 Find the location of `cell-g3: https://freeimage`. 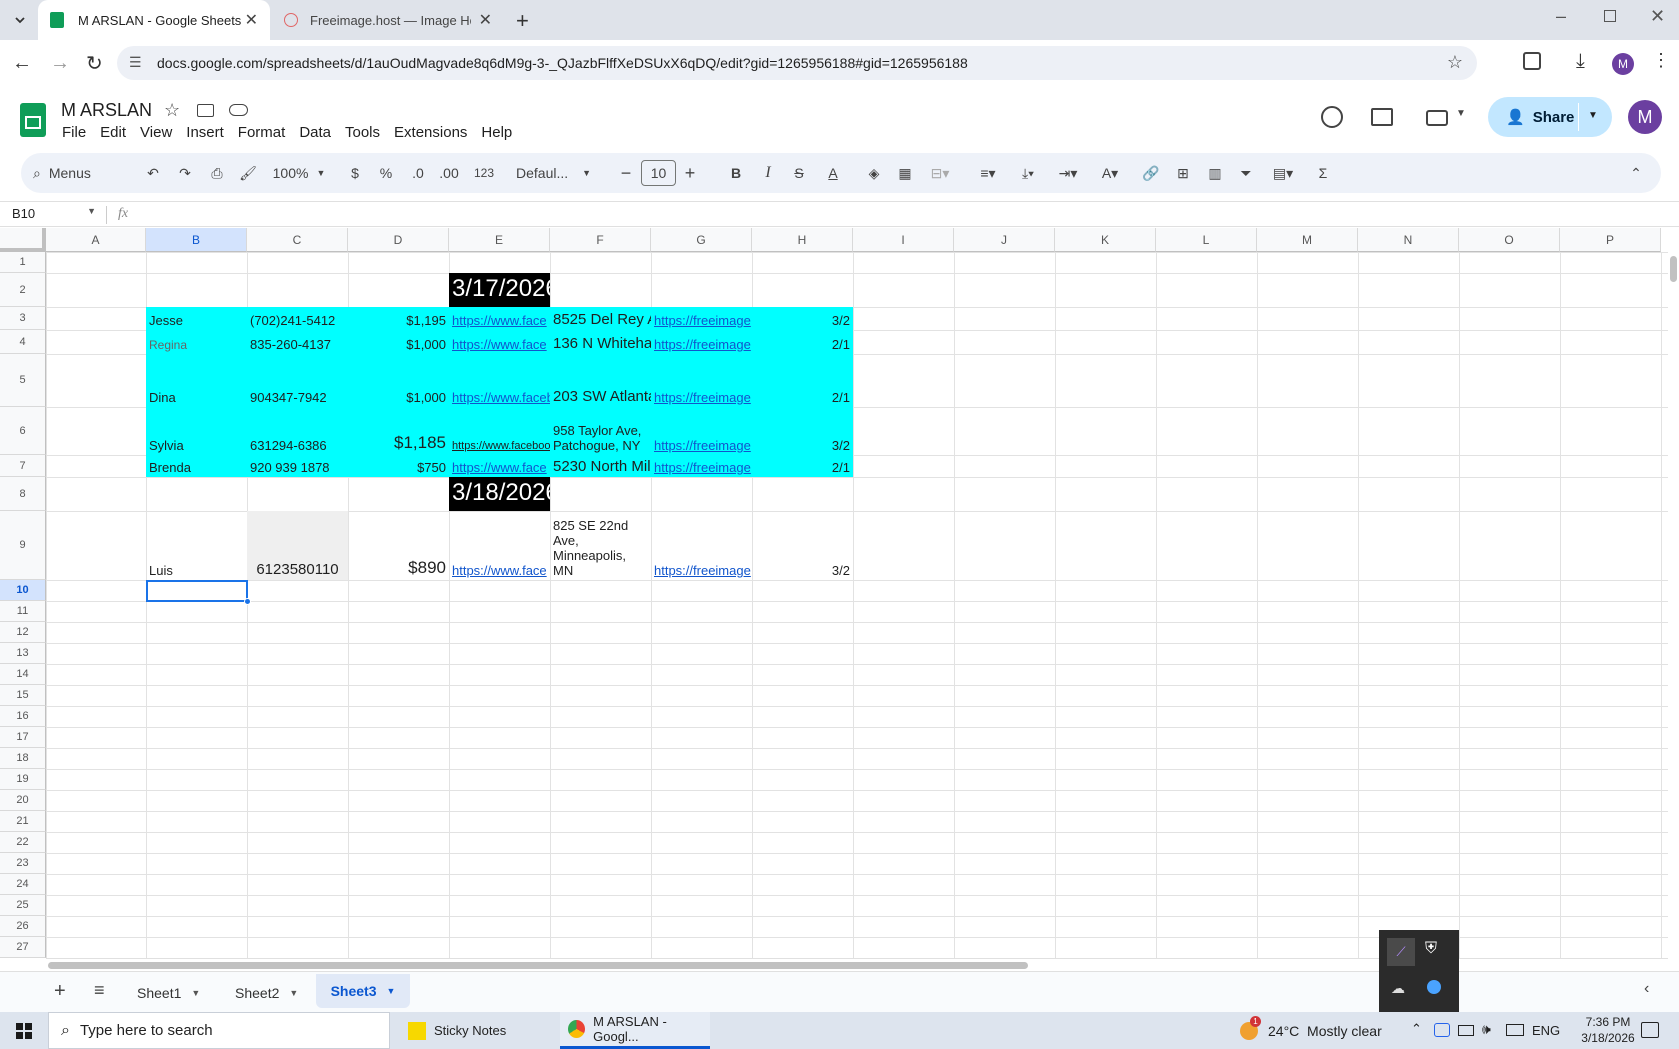

cell-g3: https://freeimage is located at coordinates (701, 318).